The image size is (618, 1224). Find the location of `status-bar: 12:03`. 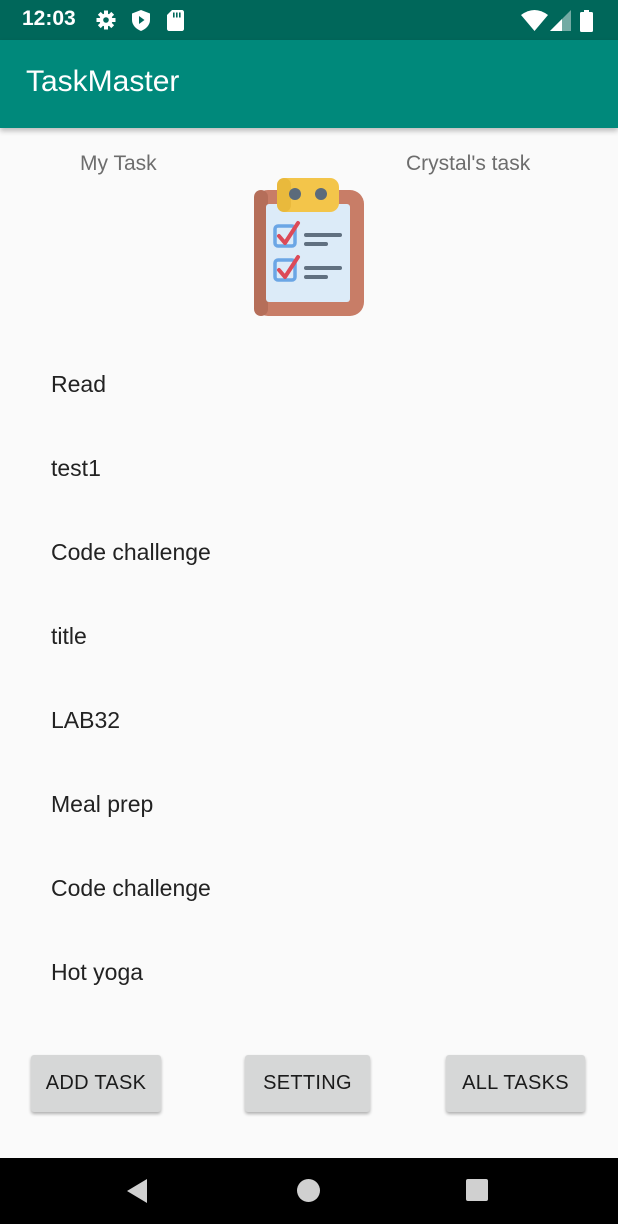

status-bar: 12:03 is located at coordinates (309, 20).